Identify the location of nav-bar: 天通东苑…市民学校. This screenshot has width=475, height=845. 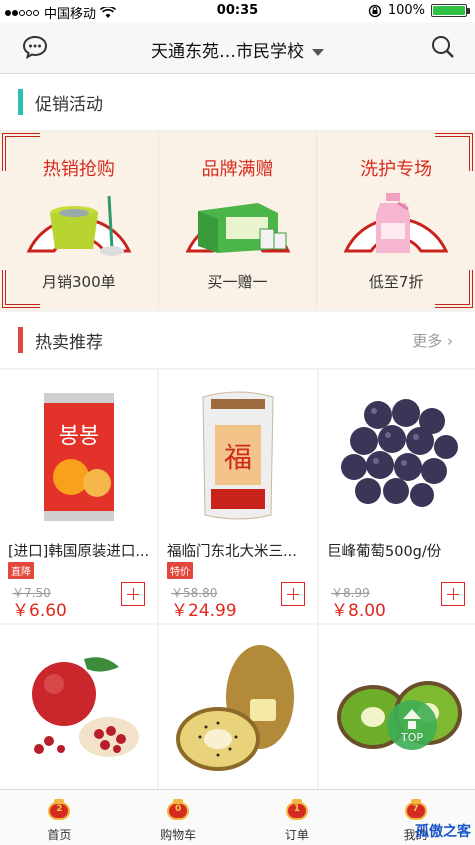
(237, 48).